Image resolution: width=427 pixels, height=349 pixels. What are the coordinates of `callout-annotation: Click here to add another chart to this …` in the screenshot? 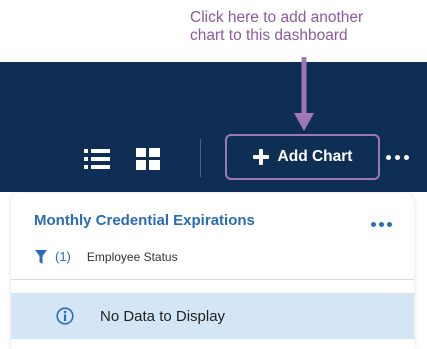 It's located at (305, 27).